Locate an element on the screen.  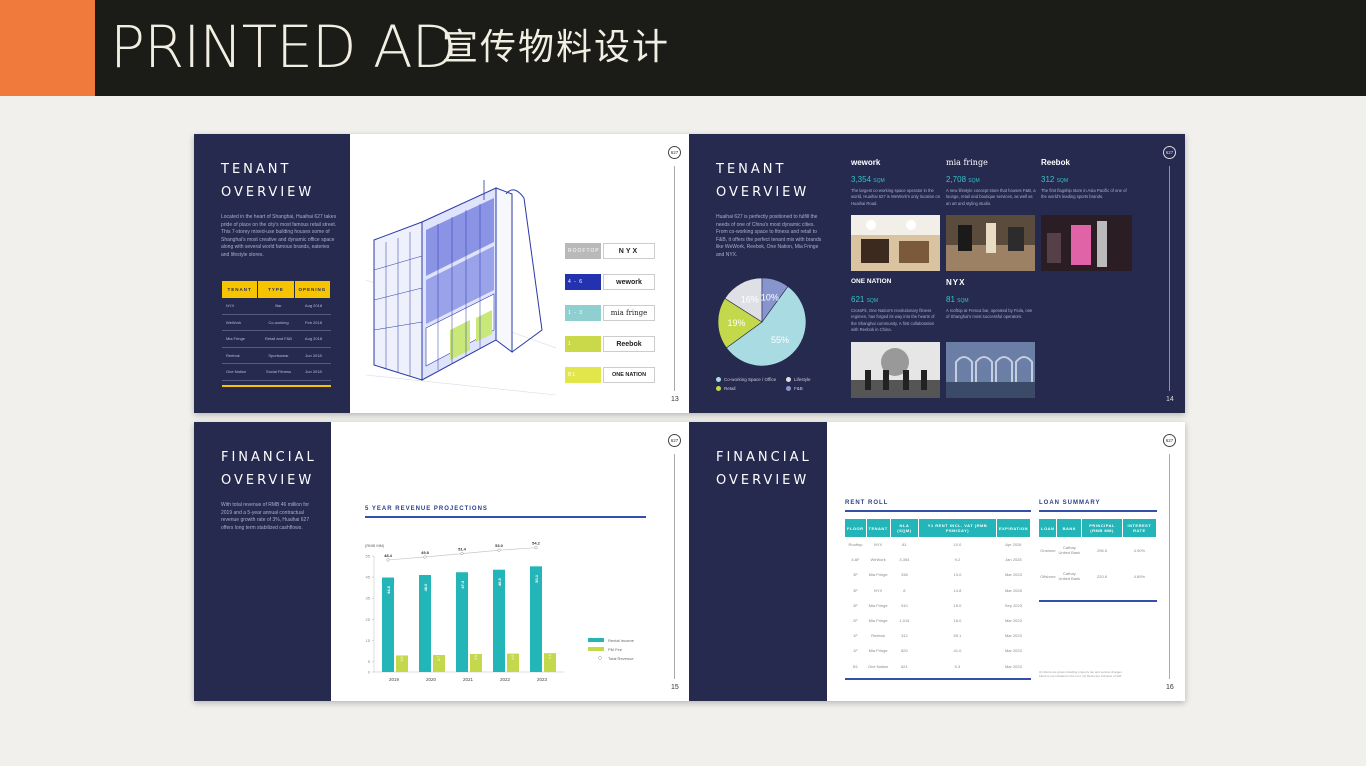
page-number: 16 is located at coordinates (1170, 687).